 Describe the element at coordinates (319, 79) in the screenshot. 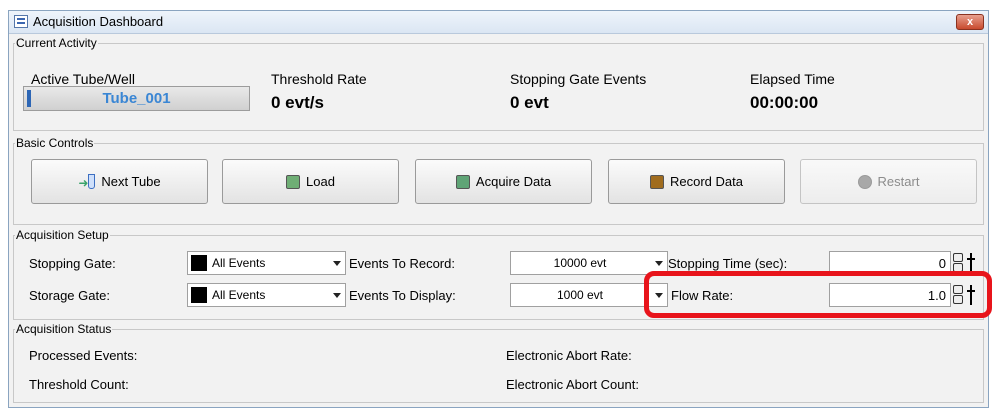

I see `threshold-rate-label: Threshold Rate` at that location.